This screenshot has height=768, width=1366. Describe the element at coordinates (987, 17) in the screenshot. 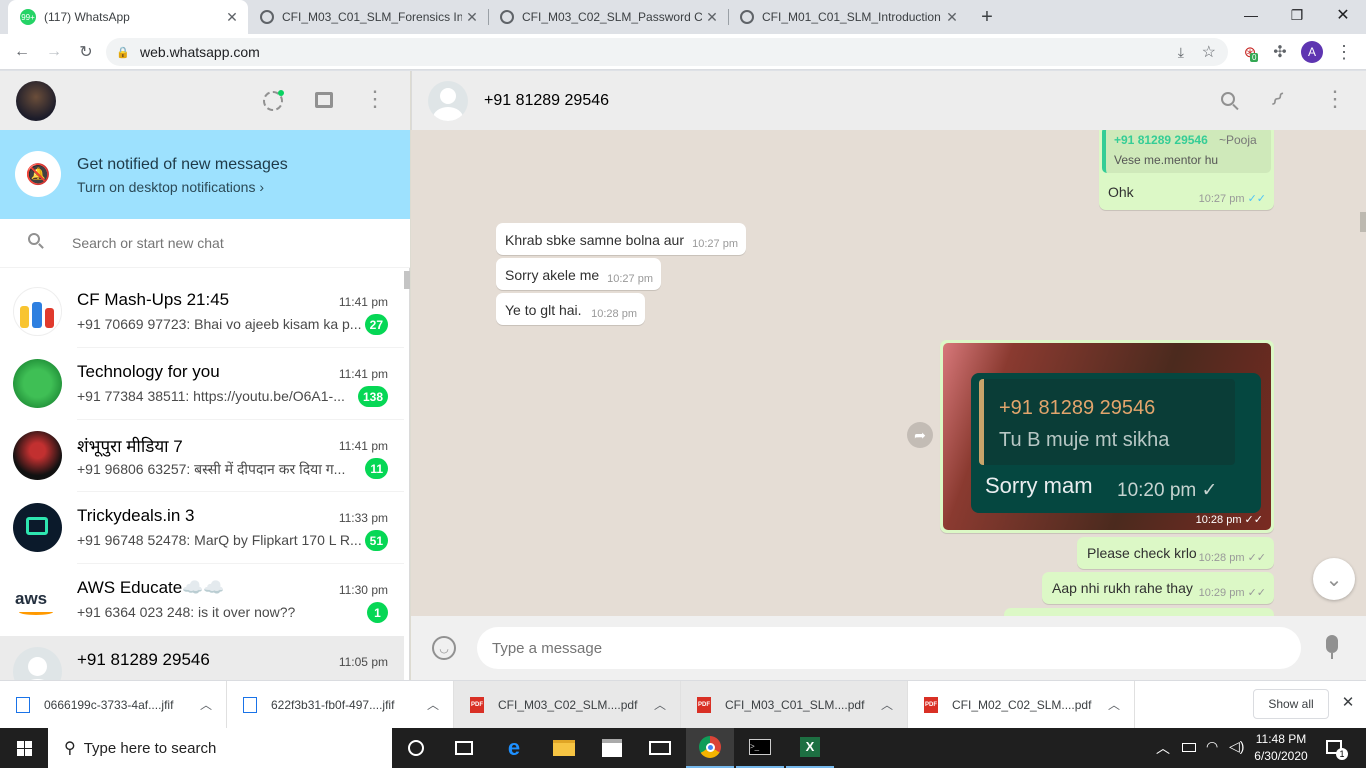

I see `new-tab-button: +` at that location.